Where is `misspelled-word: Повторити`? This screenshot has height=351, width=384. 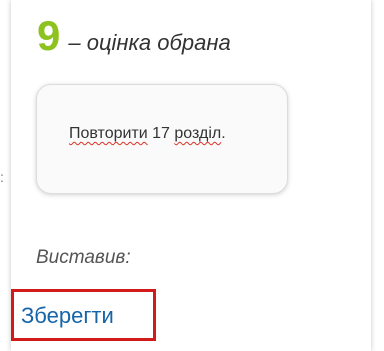 misspelled-word: Повторити is located at coordinates (108, 133).